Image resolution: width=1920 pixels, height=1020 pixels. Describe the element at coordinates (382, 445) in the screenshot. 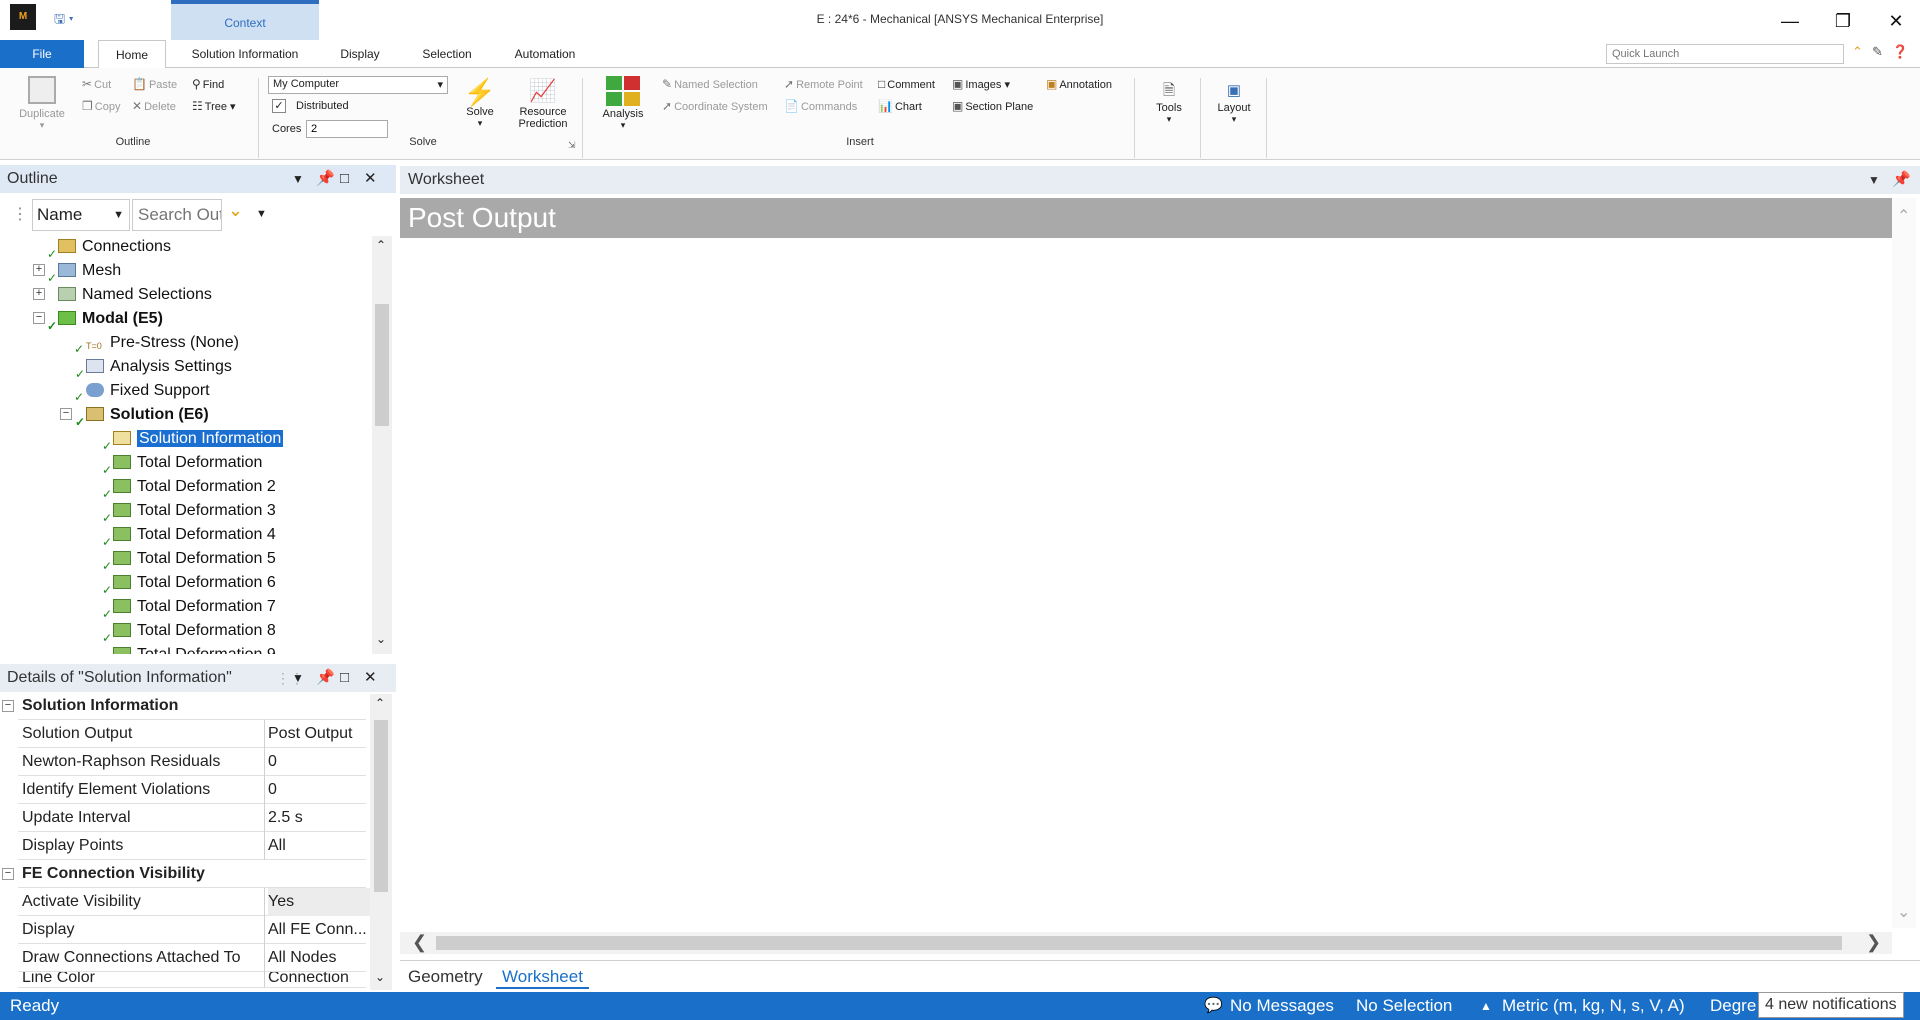

I see `outline-scrollbar: ⌃ ⌄` at that location.